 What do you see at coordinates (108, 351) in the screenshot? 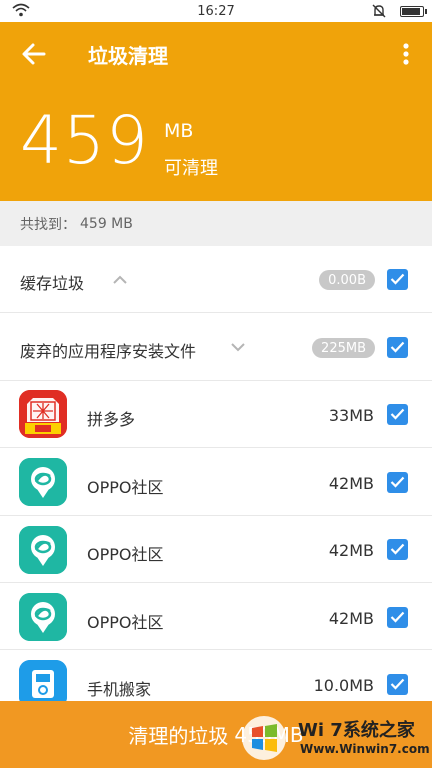
I see `category-label: 废弃的应用程序安装文件` at bounding box center [108, 351].